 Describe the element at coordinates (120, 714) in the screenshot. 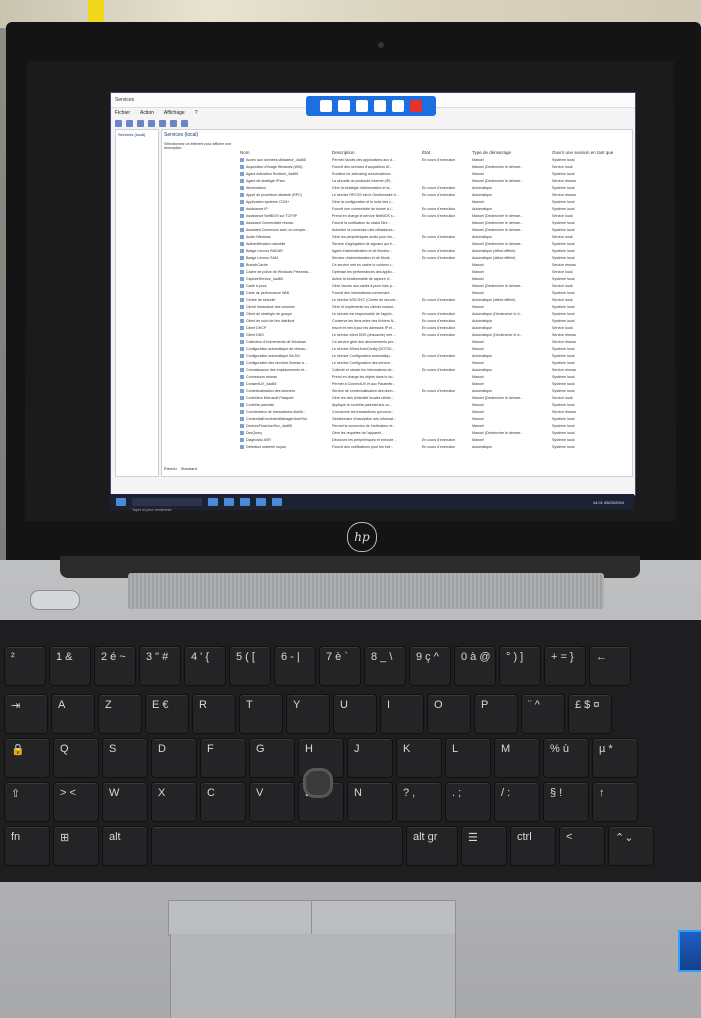

I see `key: Z` at that location.